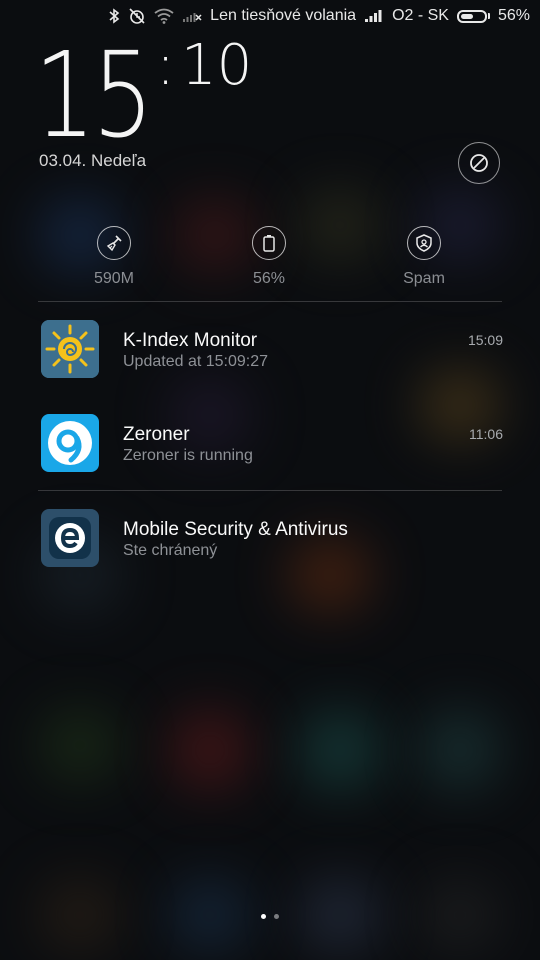  Describe the element at coordinates (263, 916) in the screenshot. I see `page-dot-active` at that location.